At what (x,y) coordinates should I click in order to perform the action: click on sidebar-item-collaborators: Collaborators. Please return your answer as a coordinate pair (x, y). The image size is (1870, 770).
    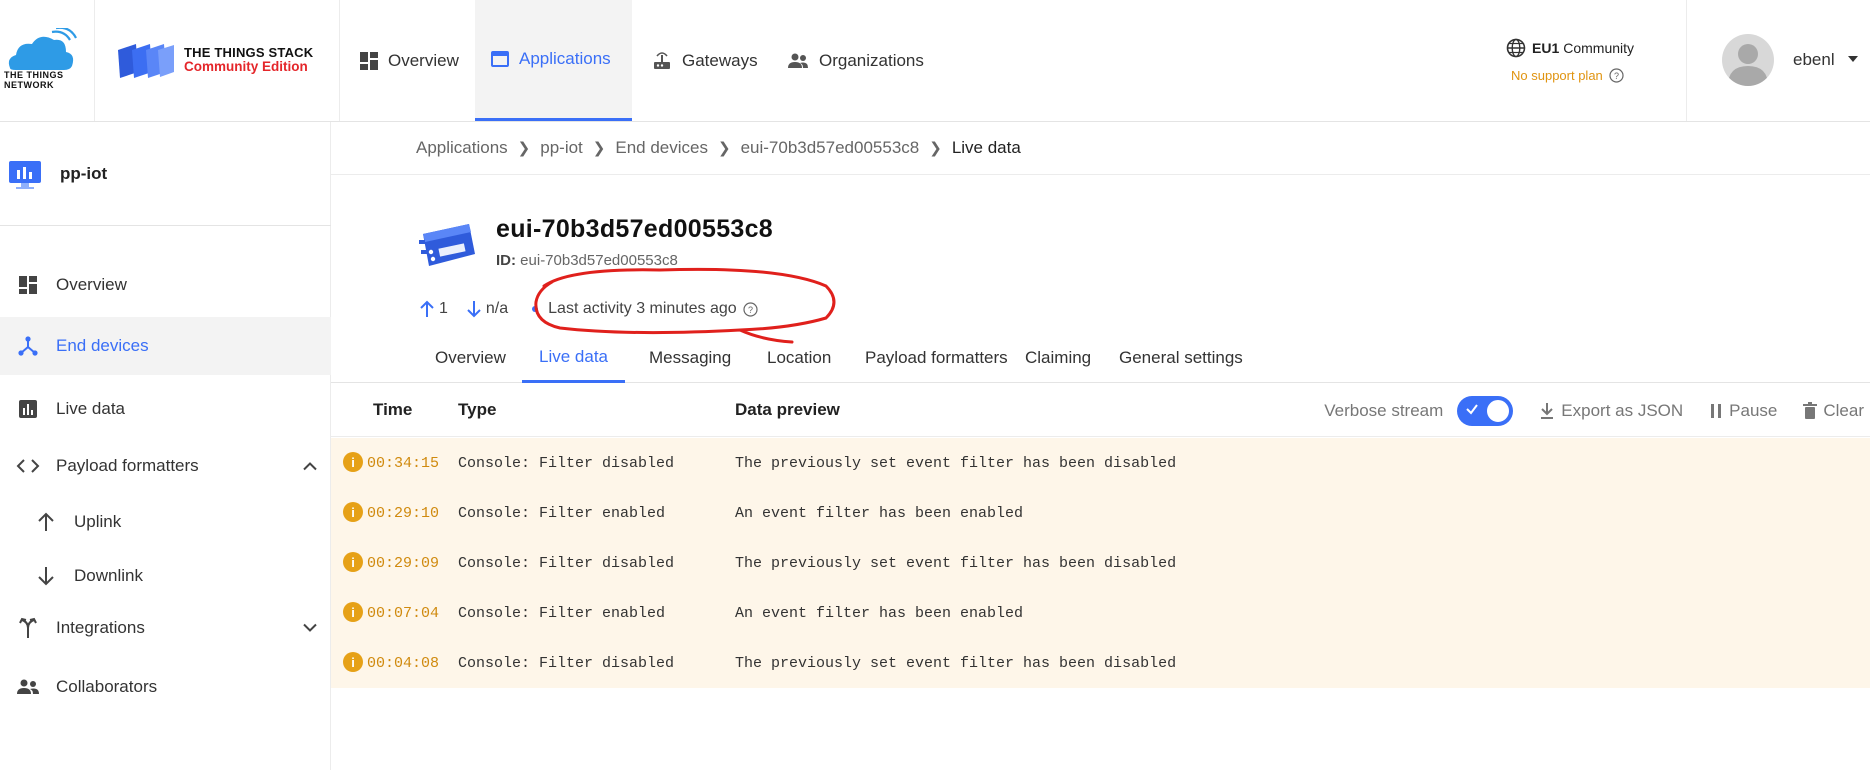
    Looking at the image, I should click on (165, 687).